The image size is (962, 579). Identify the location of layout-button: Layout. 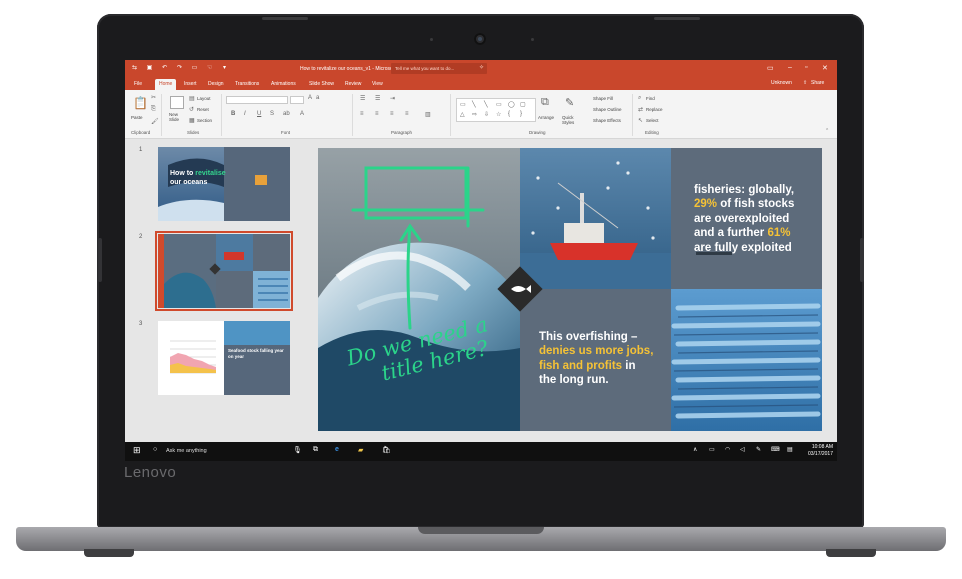
(204, 98).